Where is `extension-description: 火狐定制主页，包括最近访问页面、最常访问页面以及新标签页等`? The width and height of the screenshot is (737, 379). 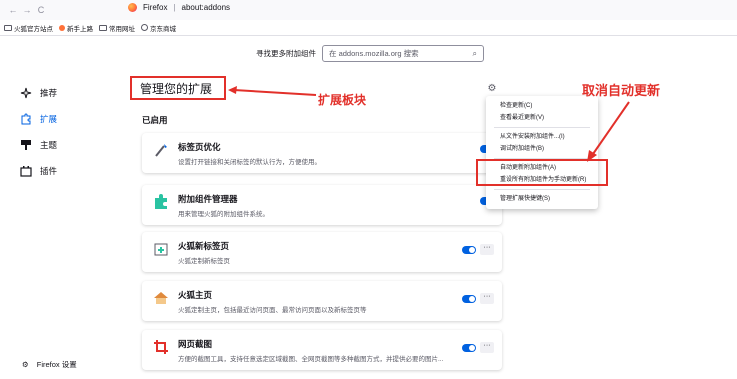
extension-description: 火狐定制主页，包括最近访问页面、最常访问页面以及新标签页等 is located at coordinates (272, 310).